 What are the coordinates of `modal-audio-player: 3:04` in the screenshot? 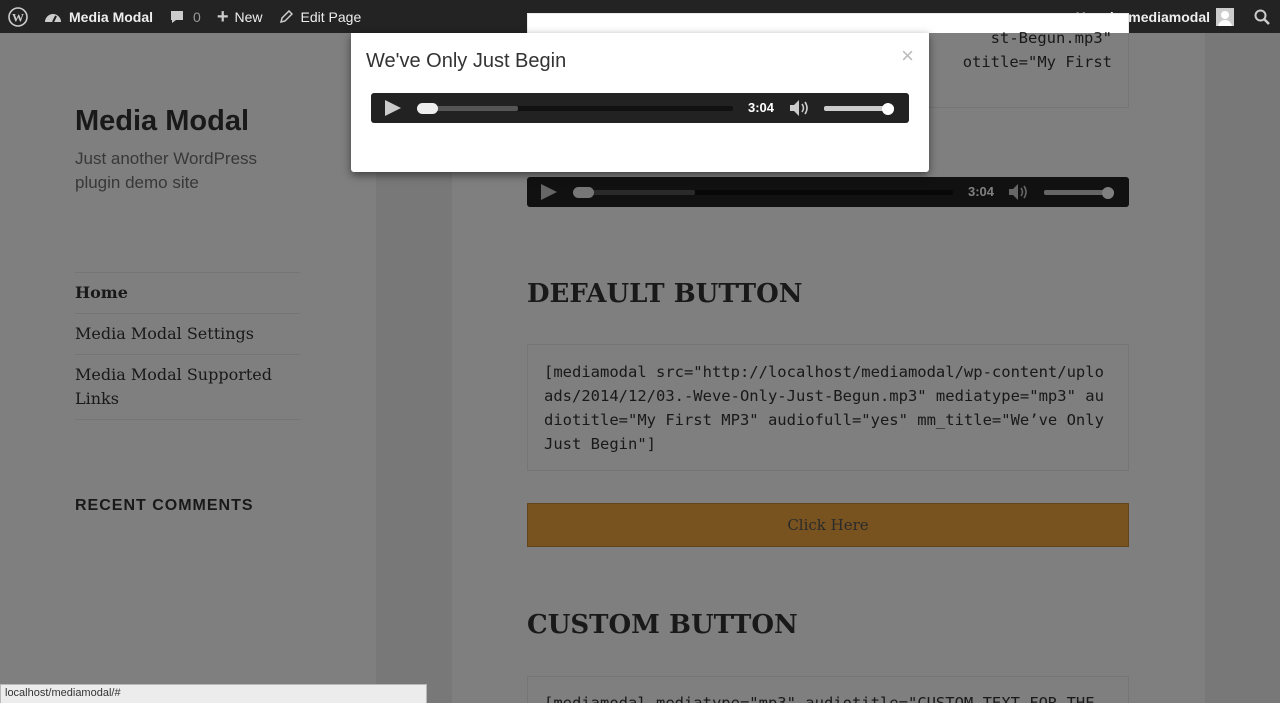 It's located at (640, 108).